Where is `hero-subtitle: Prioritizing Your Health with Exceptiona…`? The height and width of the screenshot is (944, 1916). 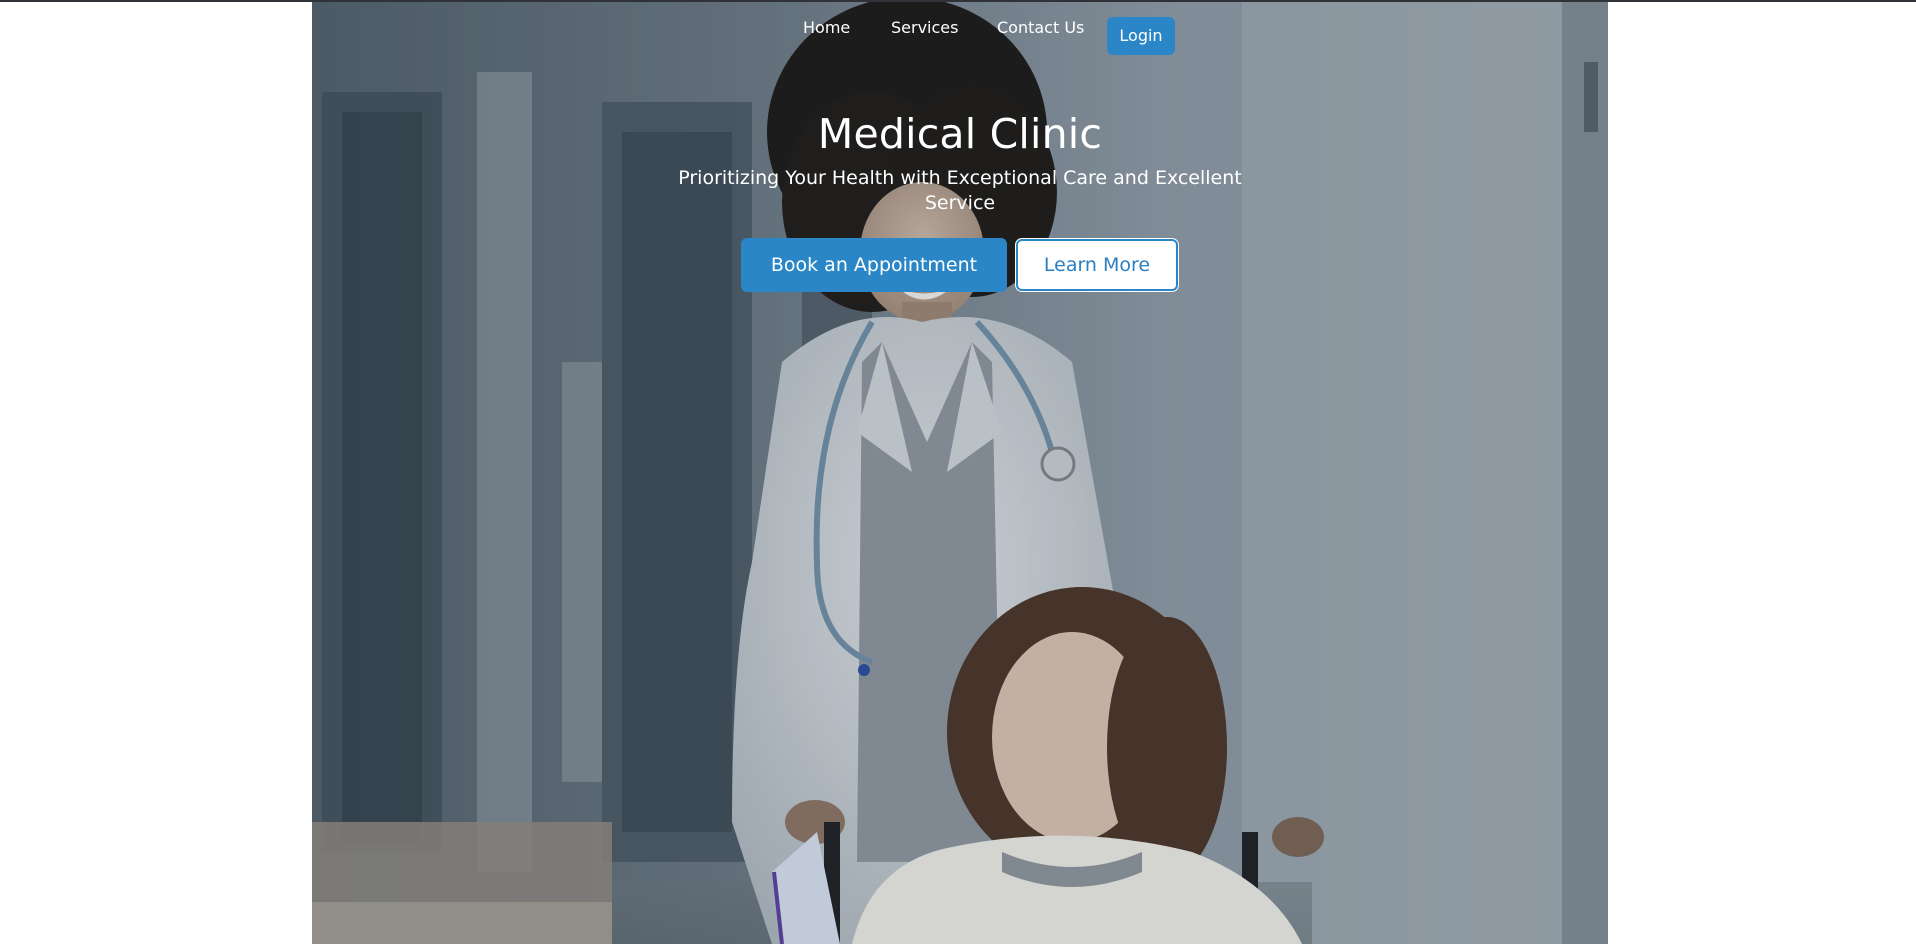 hero-subtitle: Prioritizing Your Health with Exceptiona… is located at coordinates (960, 190).